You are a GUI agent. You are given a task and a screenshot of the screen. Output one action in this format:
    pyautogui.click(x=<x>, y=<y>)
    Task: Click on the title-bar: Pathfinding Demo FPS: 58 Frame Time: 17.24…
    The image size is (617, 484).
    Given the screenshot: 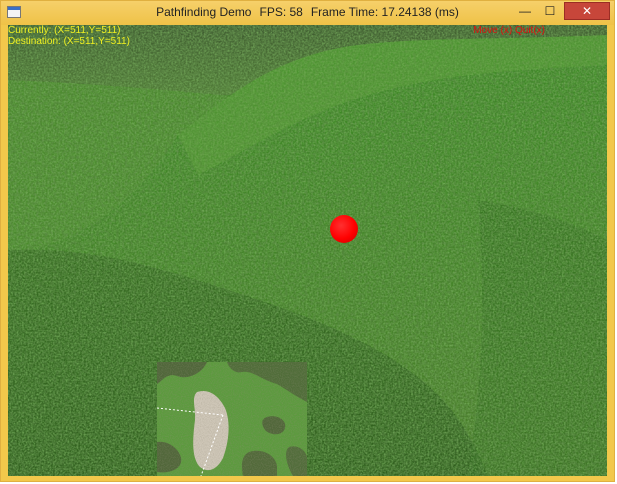 What is the action you would take?
    pyautogui.click(x=307, y=13)
    